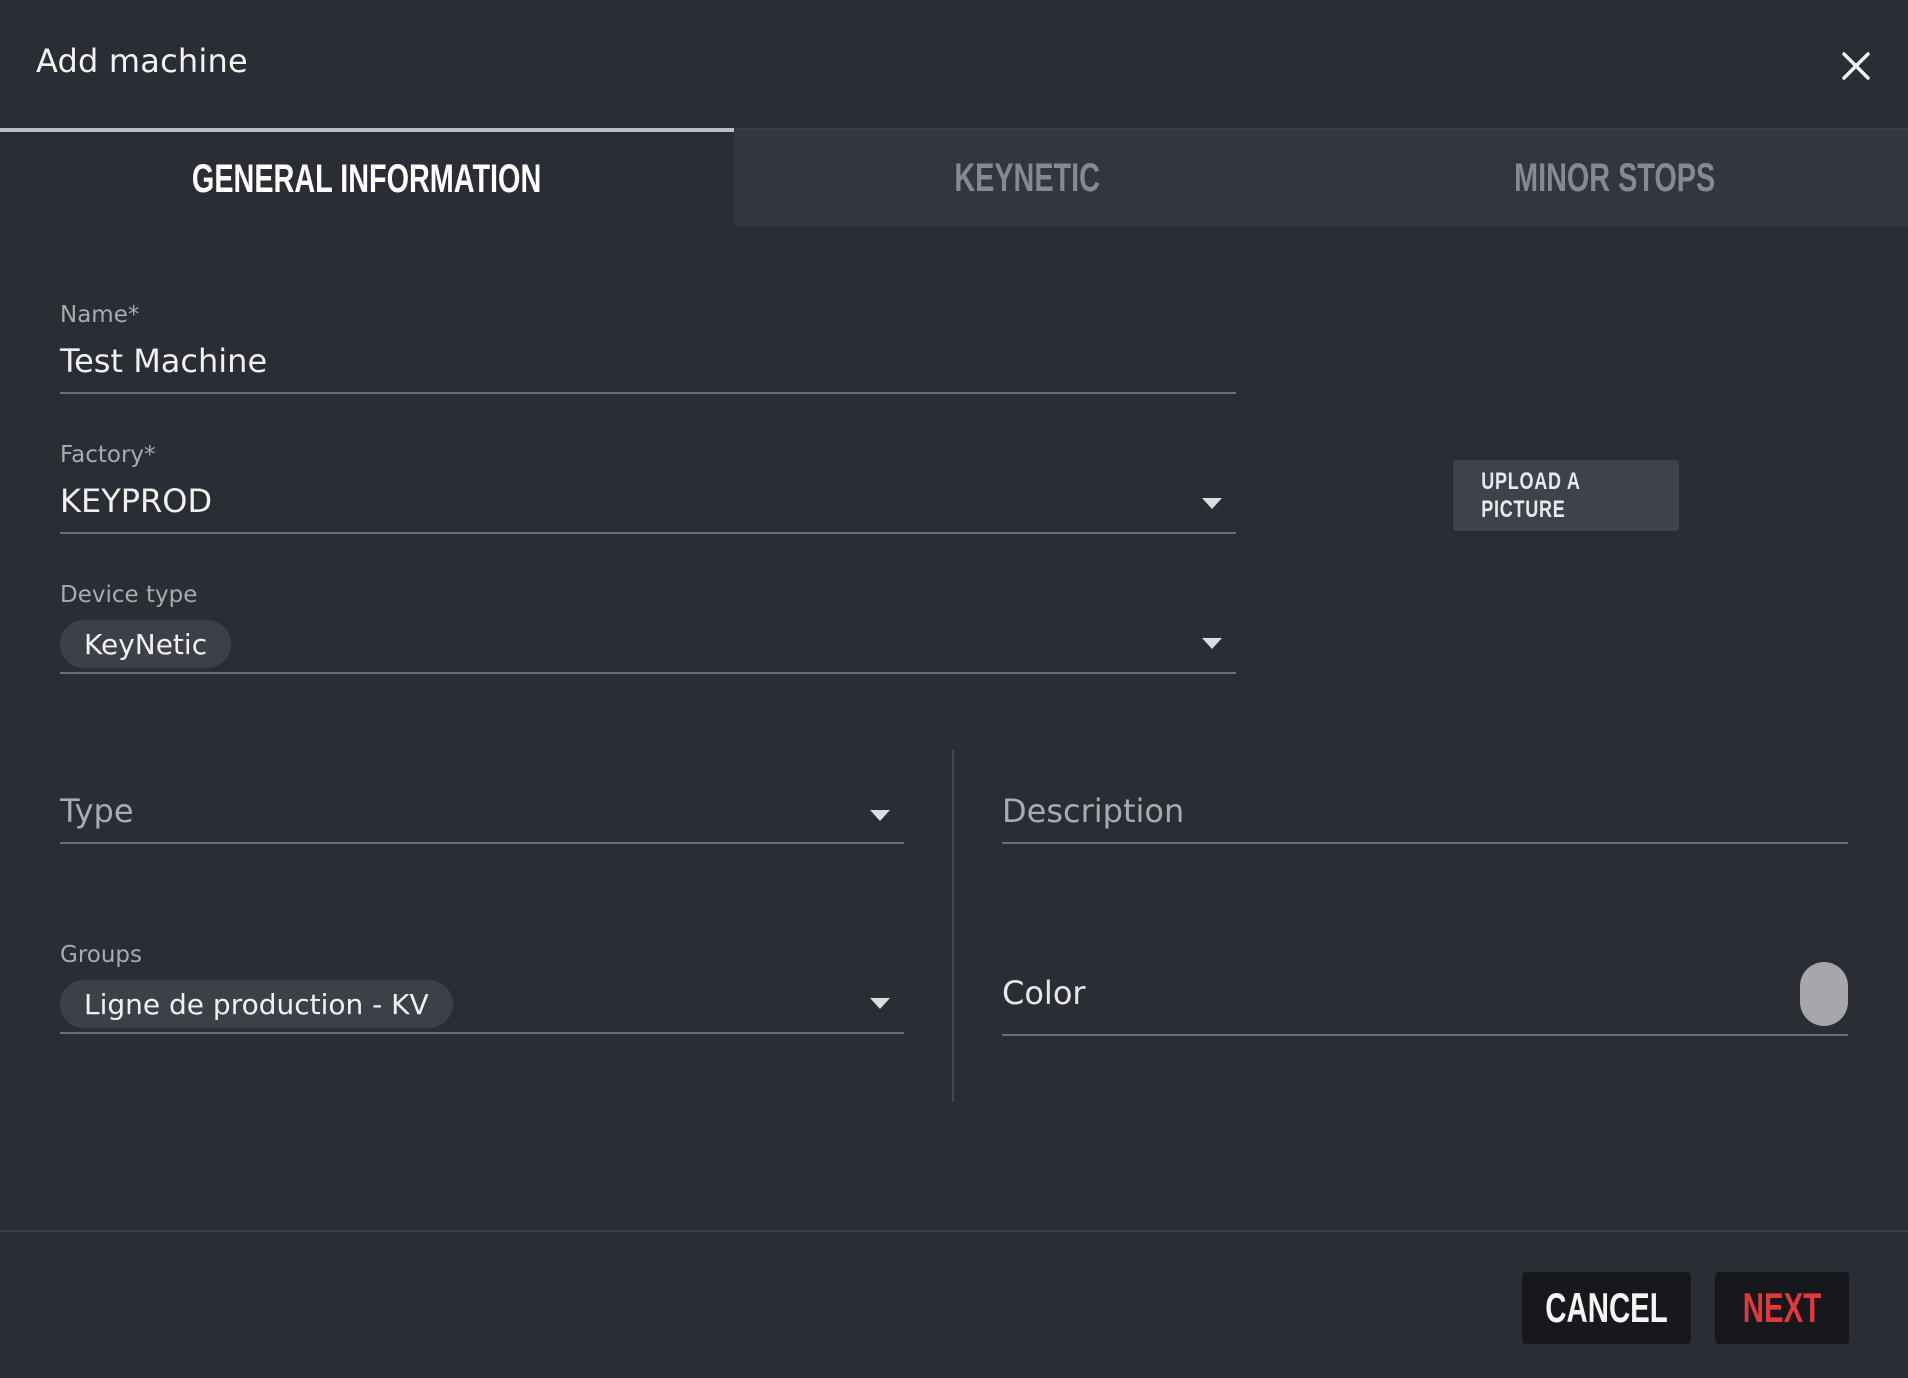  I want to click on tab-keynetic: KEYNETIC, so click(1027, 177).